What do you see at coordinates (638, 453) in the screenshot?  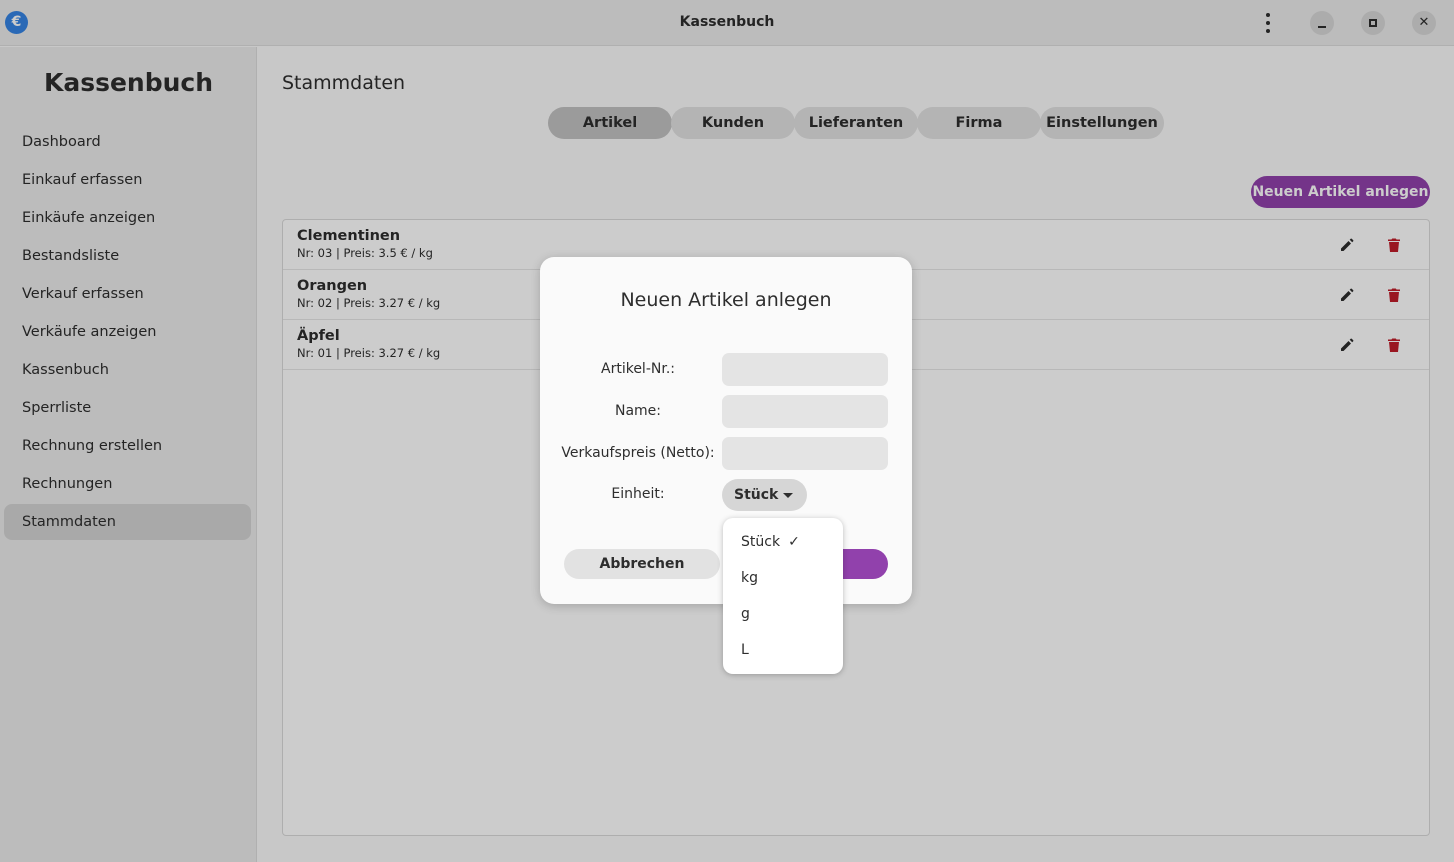 I see `price-label: Verkaufspreis (Netto):` at bounding box center [638, 453].